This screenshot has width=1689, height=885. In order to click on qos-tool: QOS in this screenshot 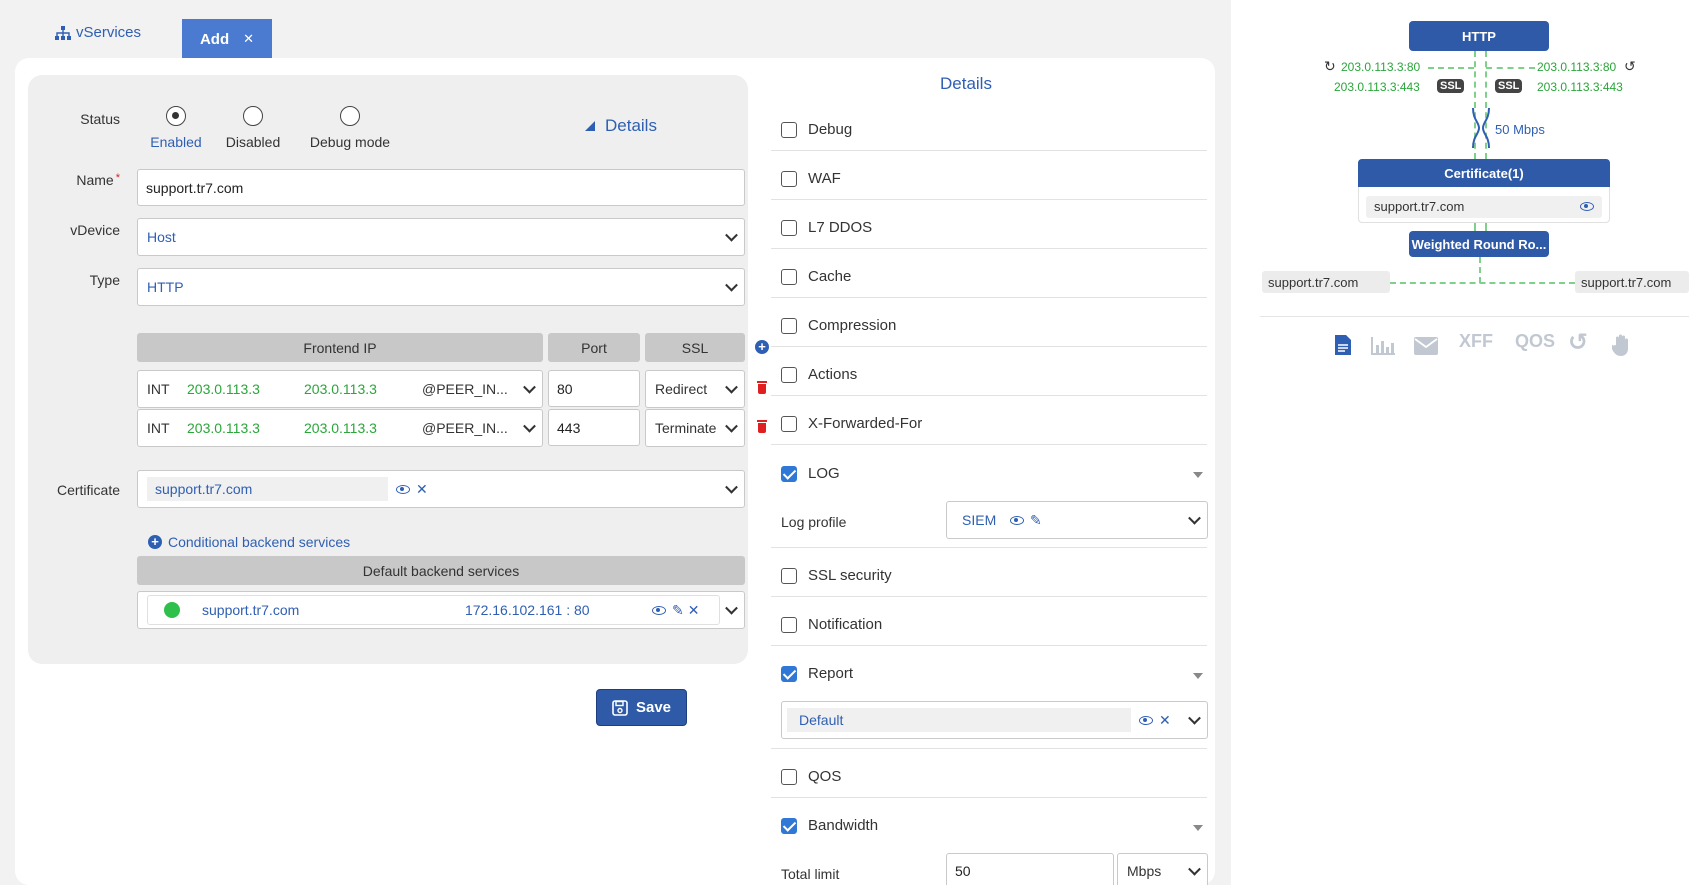, I will do `click(1535, 341)`.